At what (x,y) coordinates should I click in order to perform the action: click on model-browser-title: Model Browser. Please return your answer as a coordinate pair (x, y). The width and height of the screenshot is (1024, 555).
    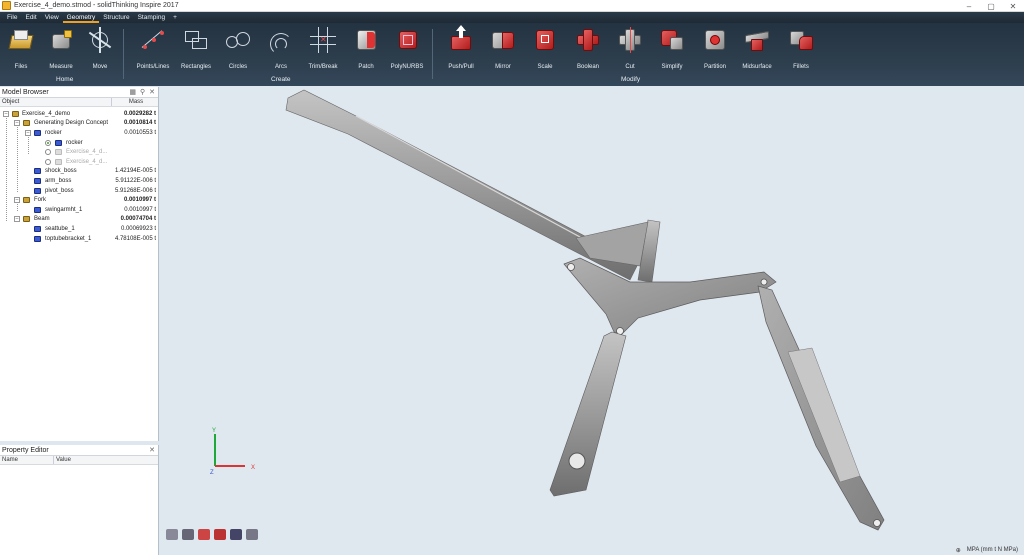
    Looking at the image, I should click on (25, 92).